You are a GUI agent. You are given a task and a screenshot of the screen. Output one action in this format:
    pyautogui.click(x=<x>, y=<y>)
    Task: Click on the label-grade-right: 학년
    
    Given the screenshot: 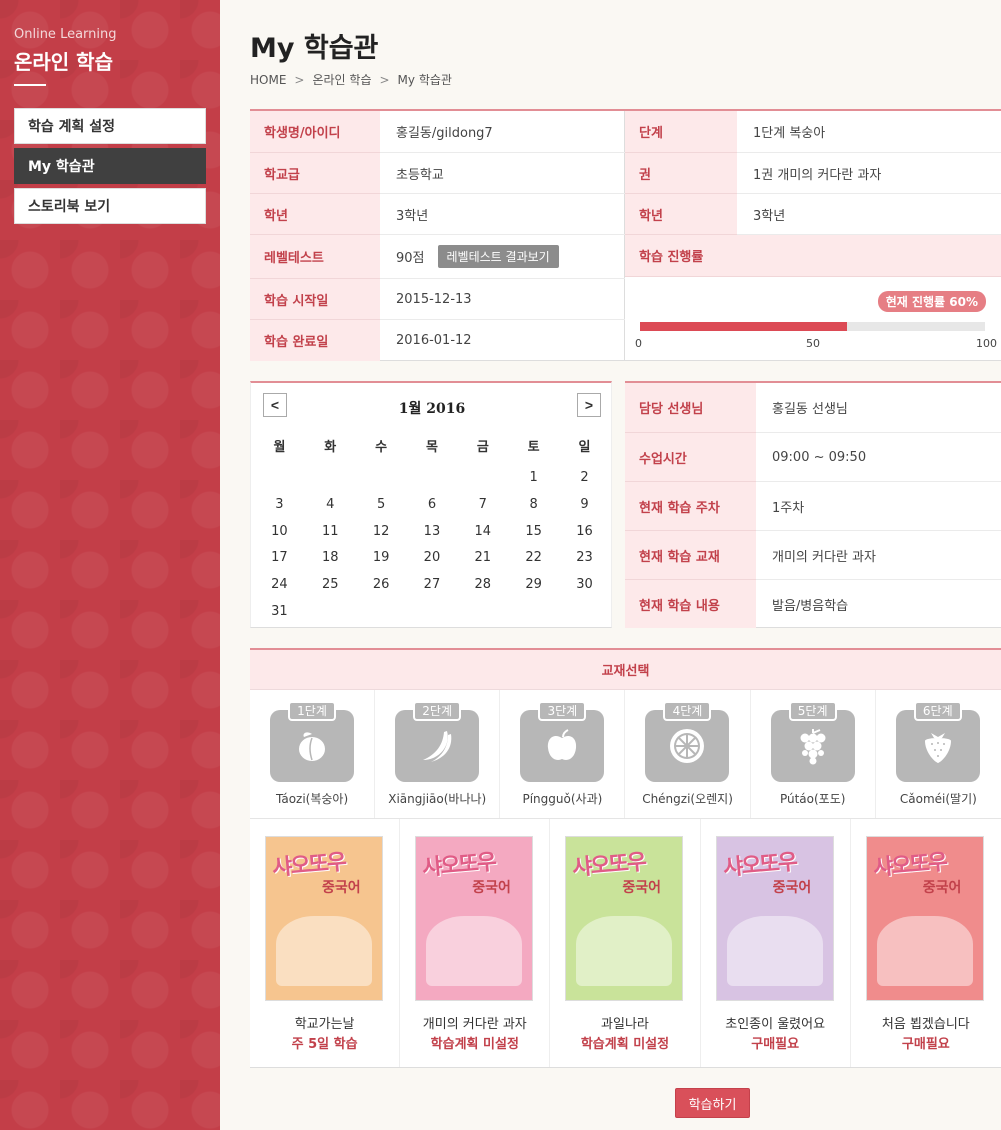 What is the action you would take?
    pyautogui.click(x=681, y=214)
    